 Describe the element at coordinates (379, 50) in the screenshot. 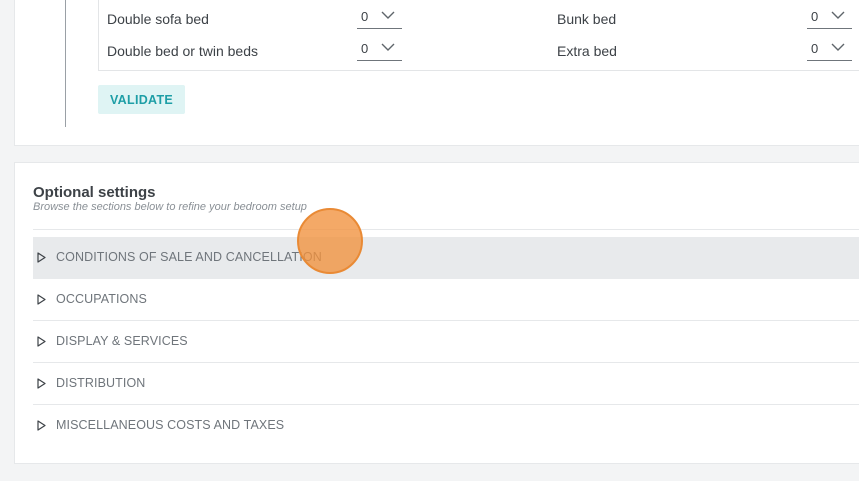

I see `double-or-twin-select: 0` at that location.